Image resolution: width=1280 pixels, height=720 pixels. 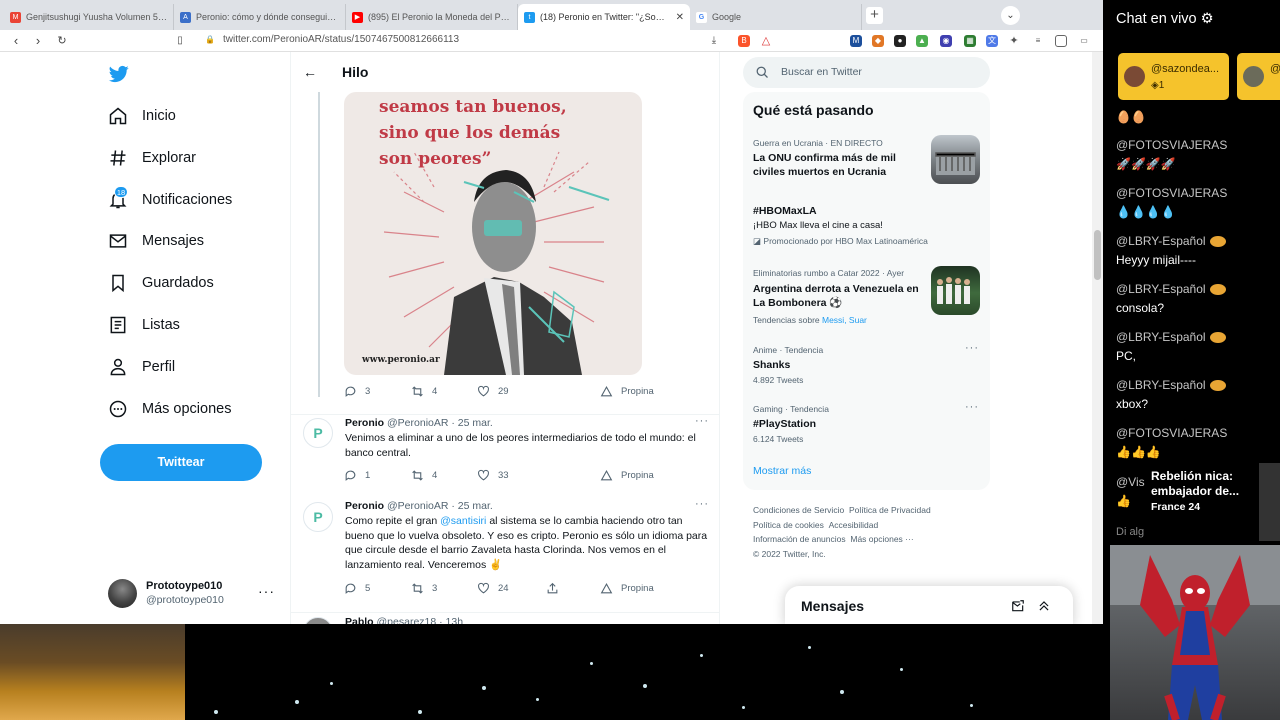 What do you see at coordinates (493, 391) in the screenshot?
I see `like-button: 29` at bounding box center [493, 391].